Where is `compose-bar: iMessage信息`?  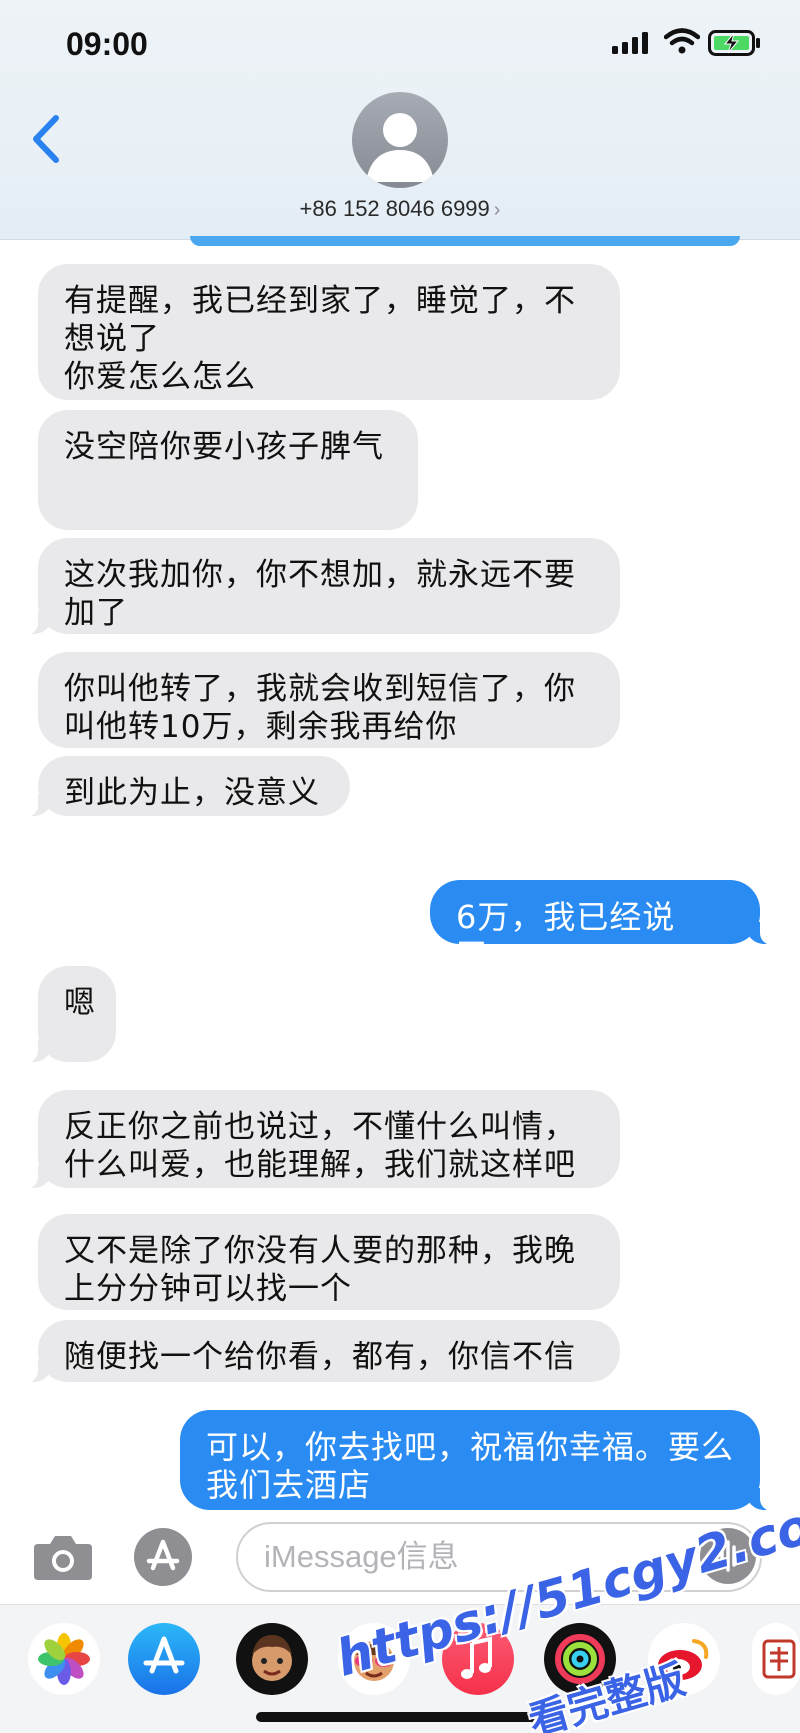 compose-bar: iMessage信息 is located at coordinates (400, 1557).